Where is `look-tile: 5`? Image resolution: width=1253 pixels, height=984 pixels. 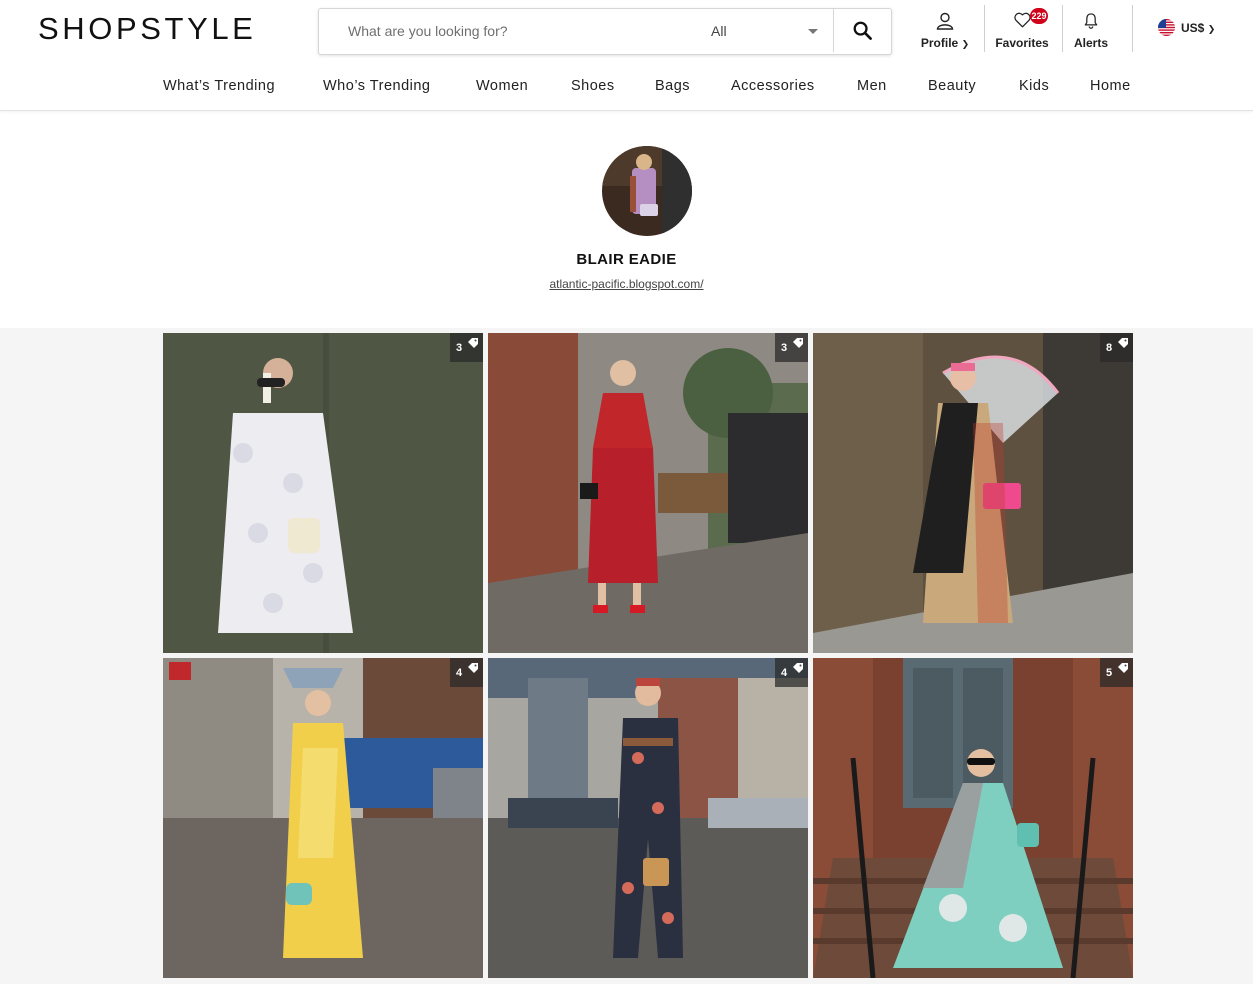
look-tile: 5 is located at coordinates (973, 818).